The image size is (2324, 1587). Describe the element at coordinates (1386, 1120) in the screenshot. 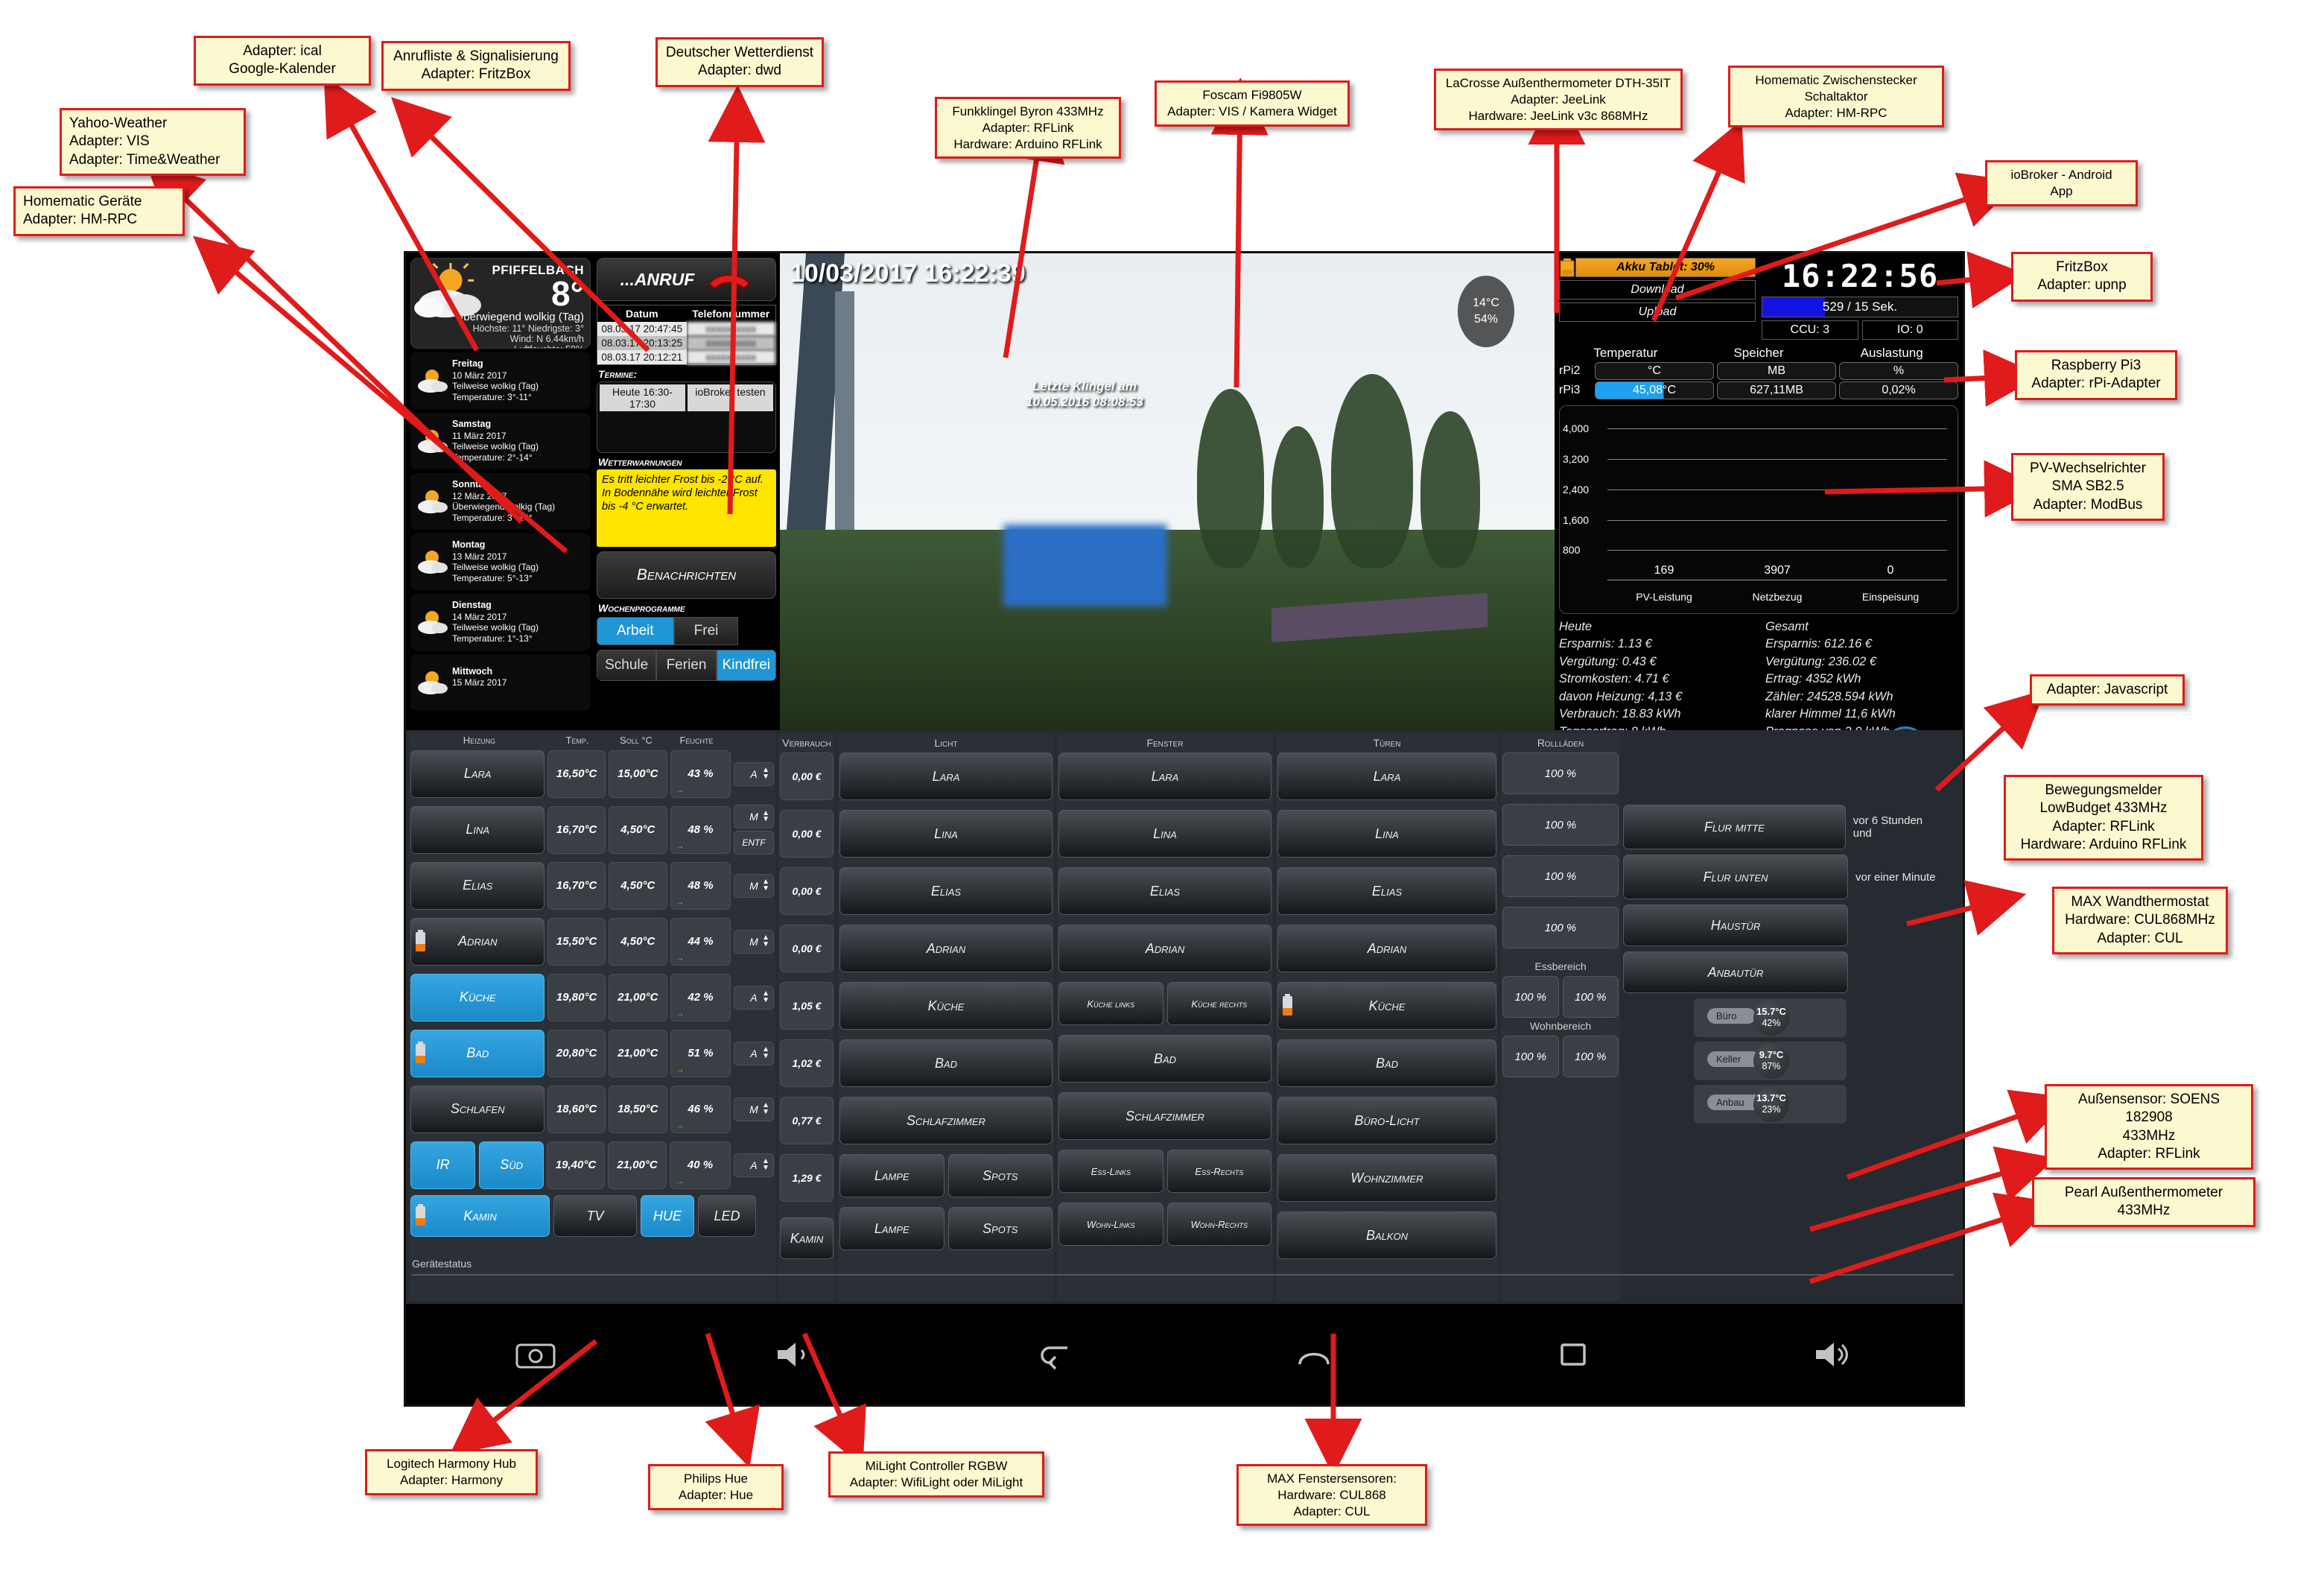

I see `door-btn-bro-licht: Büro-Licht` at that location.